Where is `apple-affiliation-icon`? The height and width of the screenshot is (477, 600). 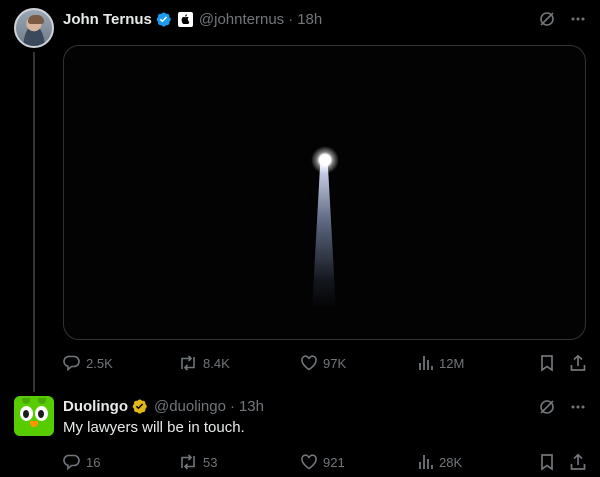
apple-affiliation-icon is located at coordinates (185, 19).